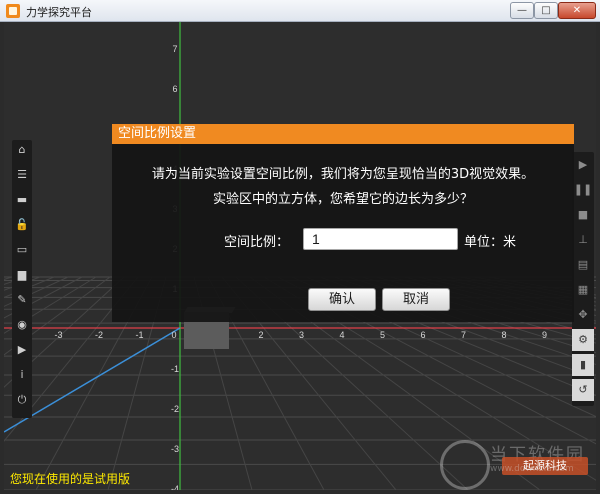 The height and width of the screenshot is (494, 600). Describe the element at coordinates (22, 350) in the screenshot. I see `video-icon: ▶` at that location.